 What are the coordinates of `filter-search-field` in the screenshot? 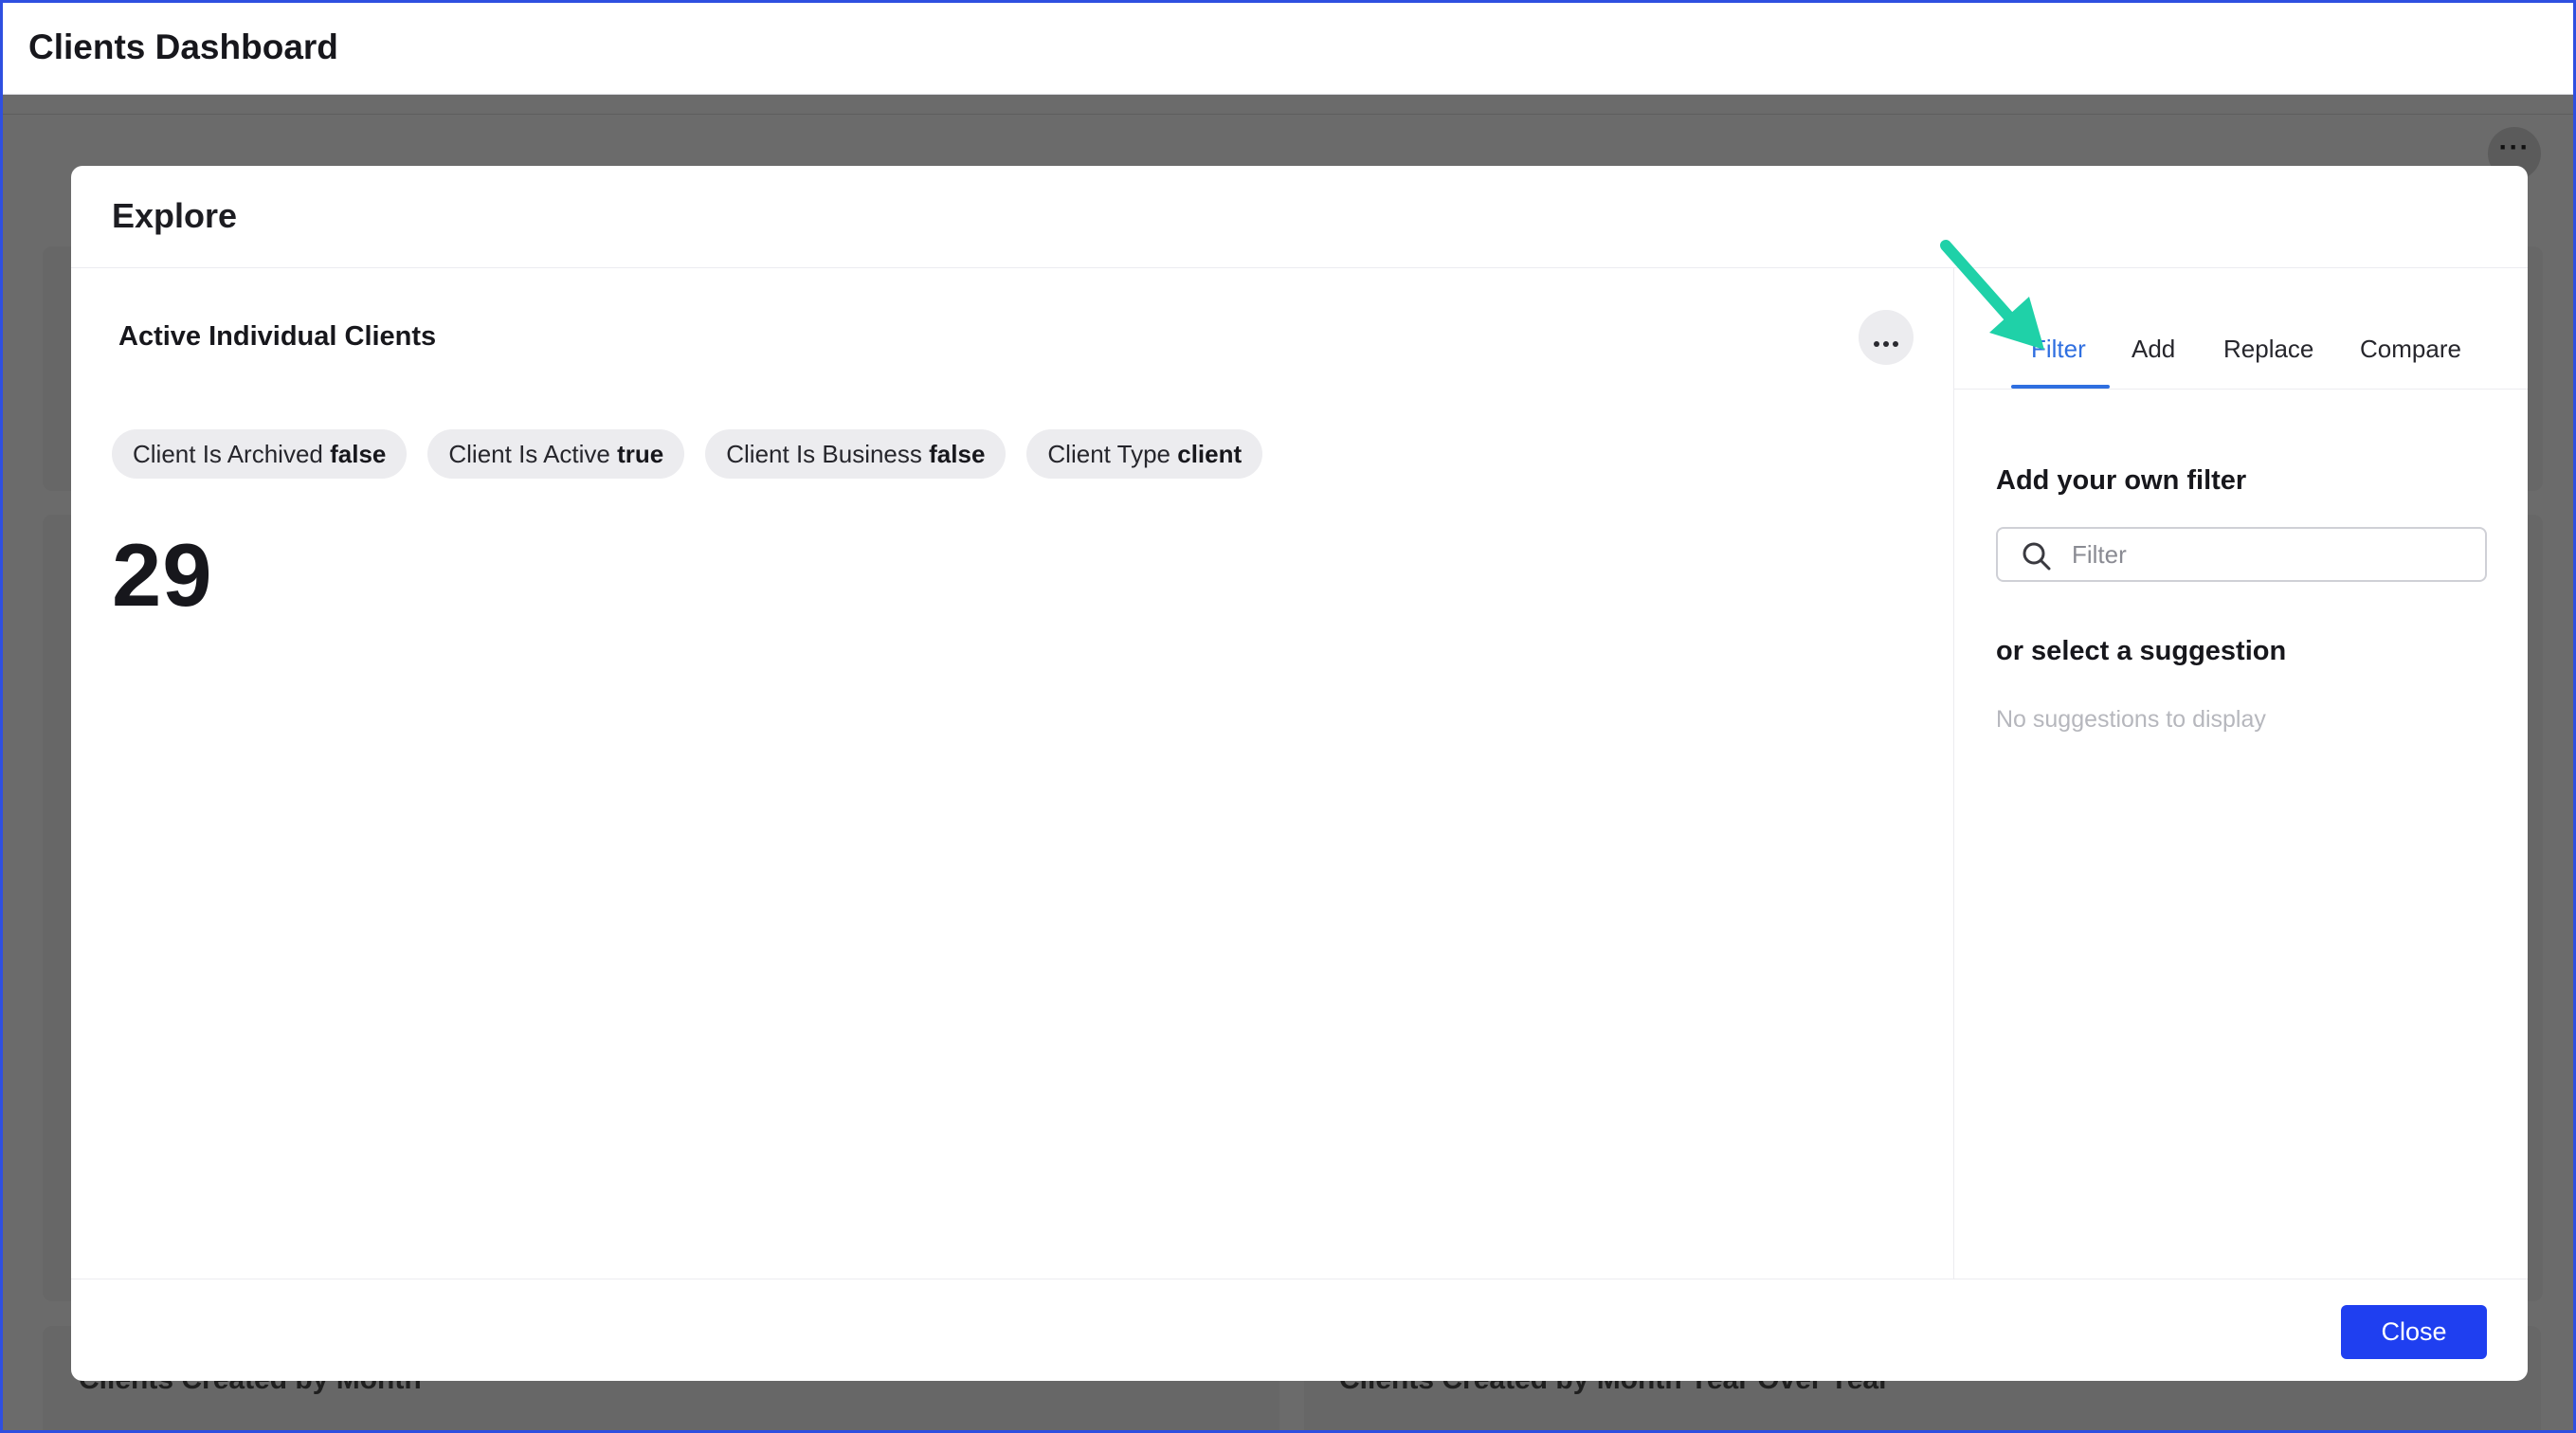 It's located at (2241, 554).